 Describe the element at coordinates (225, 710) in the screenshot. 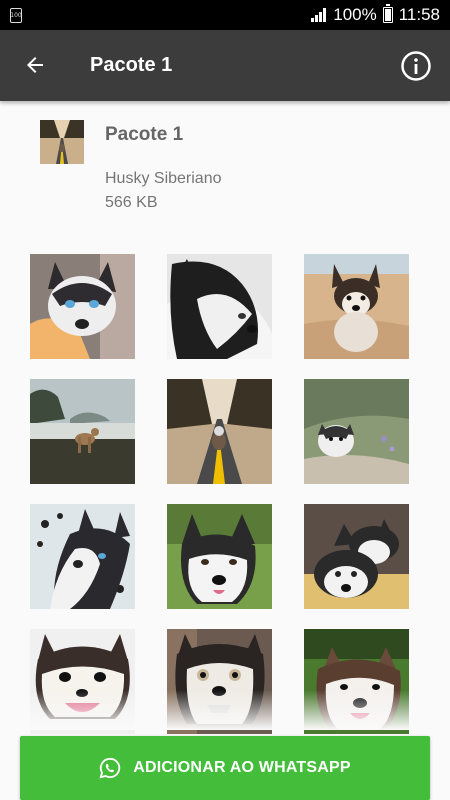

I see `grid-fade` at that location.